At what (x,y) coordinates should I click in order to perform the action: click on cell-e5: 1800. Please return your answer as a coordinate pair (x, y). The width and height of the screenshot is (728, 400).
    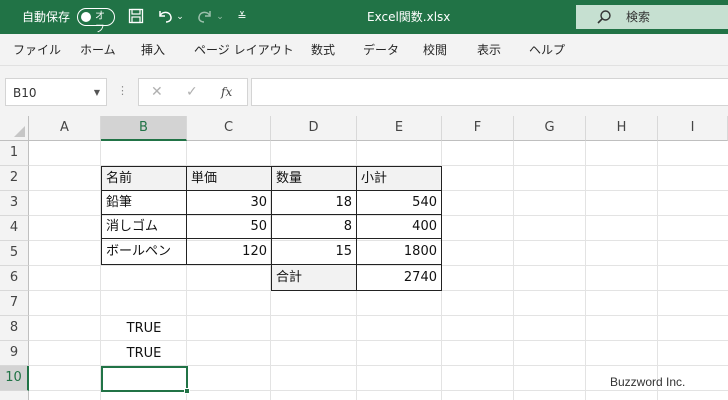
    Looking at the image, I should click on (399, 251).